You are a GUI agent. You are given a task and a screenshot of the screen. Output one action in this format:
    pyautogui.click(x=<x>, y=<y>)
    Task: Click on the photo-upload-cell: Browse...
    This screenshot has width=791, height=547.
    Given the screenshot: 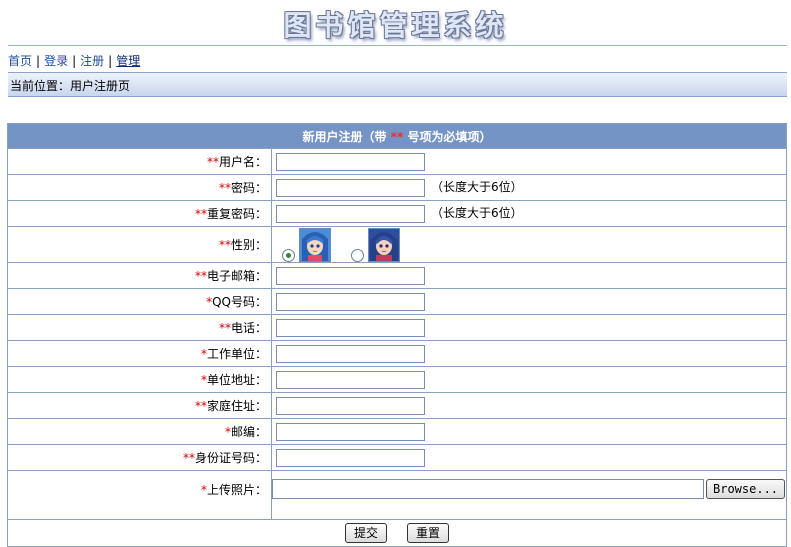 What is the action you would take?
    pyautogui.click(x=529, y=495)
    